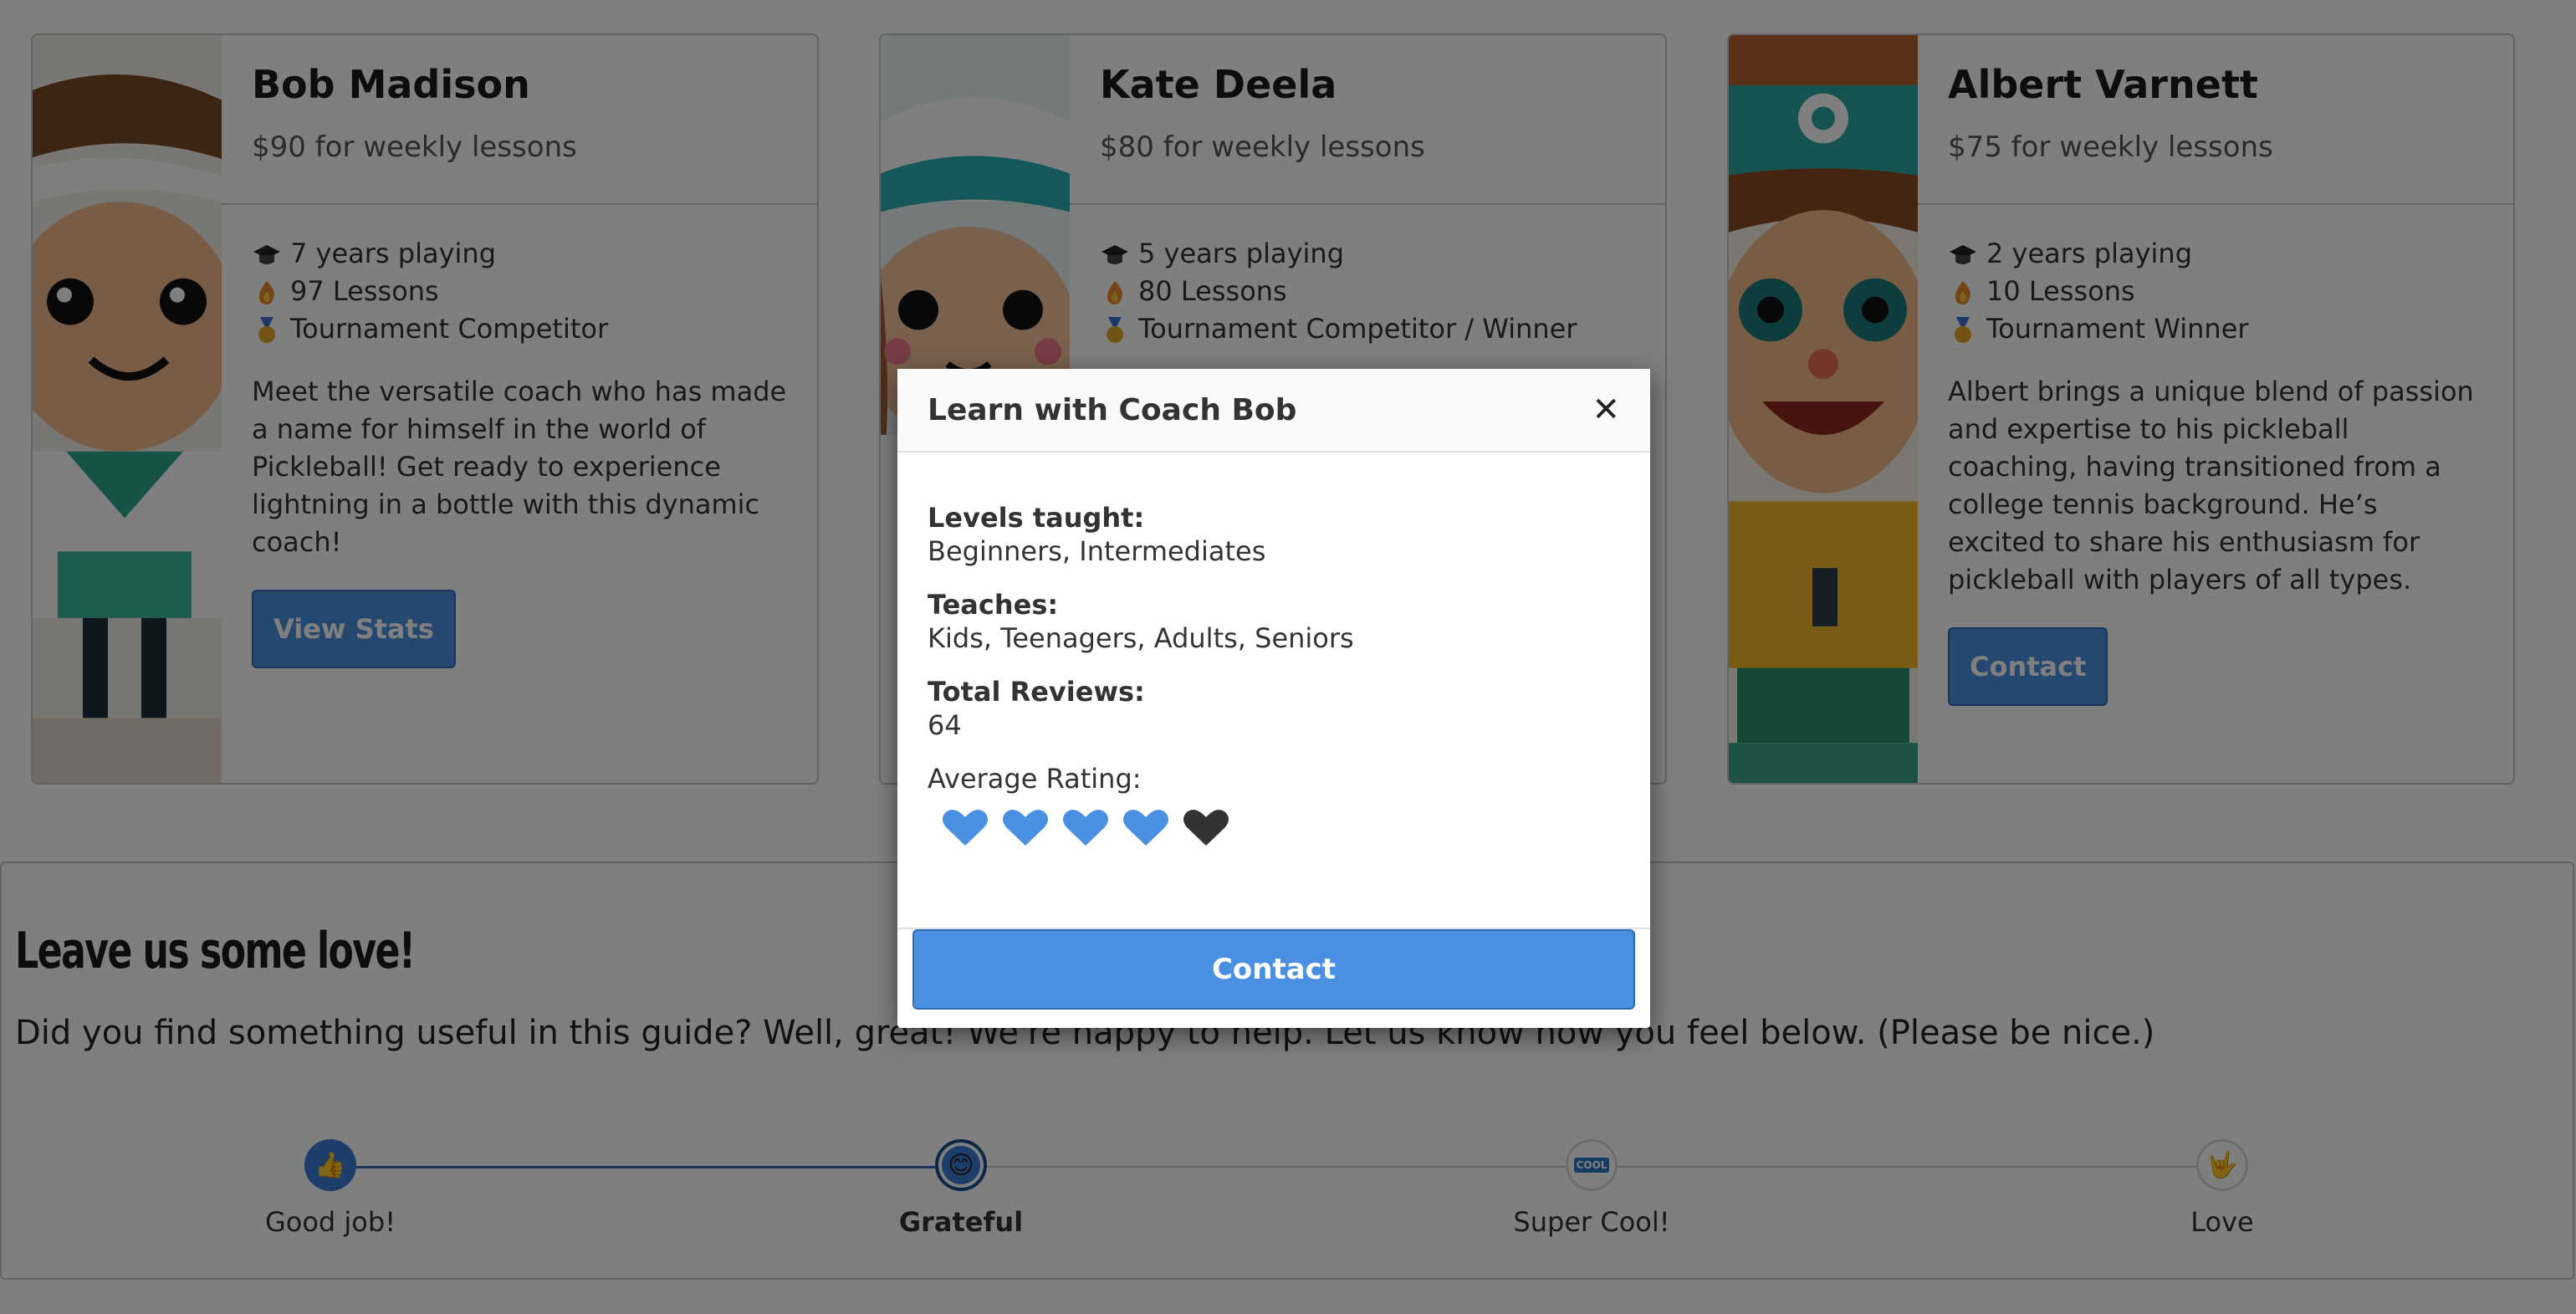 The height and width of the screenshot is (1314, 2576). What do you see at coordinates (1112, 410) in the screenshot?
I see `modal-title: Learn with Coach Bob` at bounding box center [1112, 410].